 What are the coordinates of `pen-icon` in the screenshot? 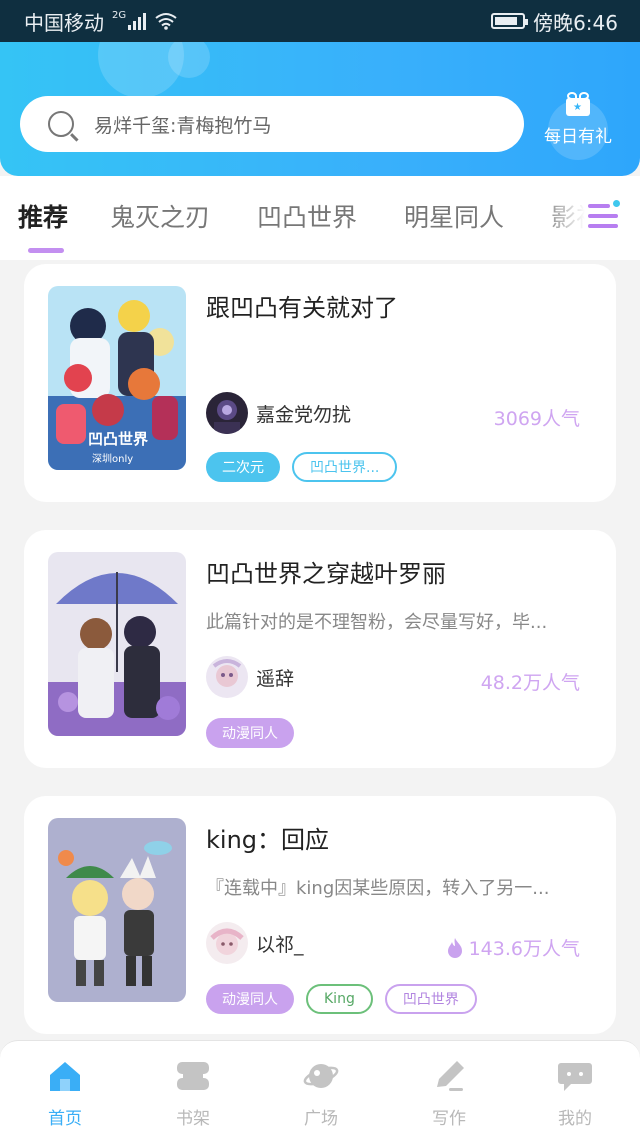 It's located at (450, 1076).